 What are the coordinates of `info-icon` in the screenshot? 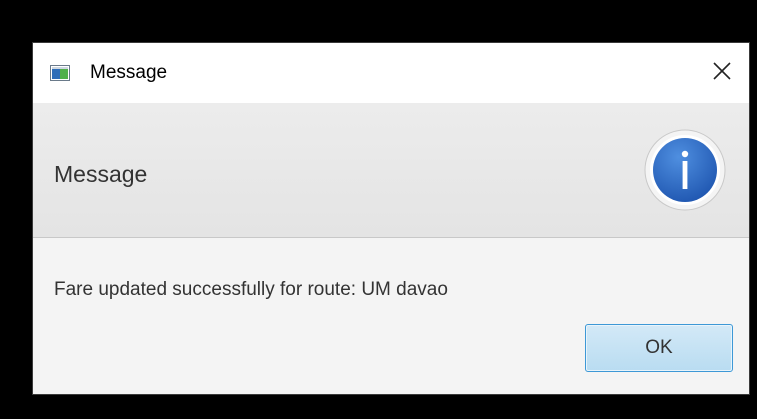 It's located at (685, 170).